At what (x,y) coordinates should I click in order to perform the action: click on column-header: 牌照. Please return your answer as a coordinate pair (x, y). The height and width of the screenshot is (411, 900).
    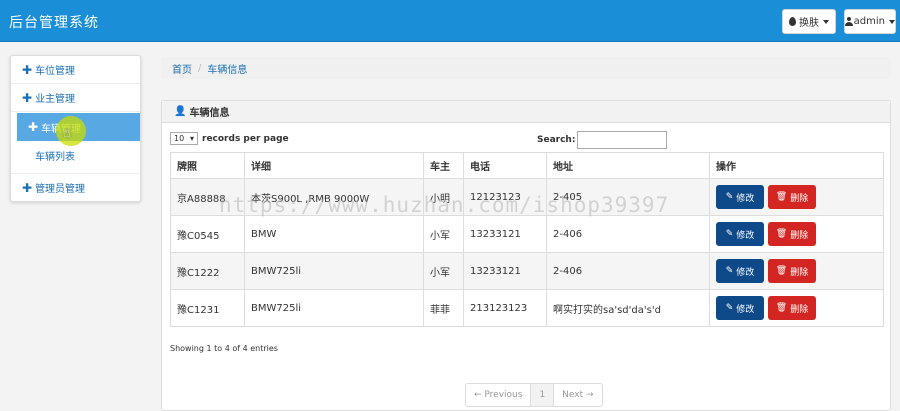
    Looking at the image, I should click on (207, 165).